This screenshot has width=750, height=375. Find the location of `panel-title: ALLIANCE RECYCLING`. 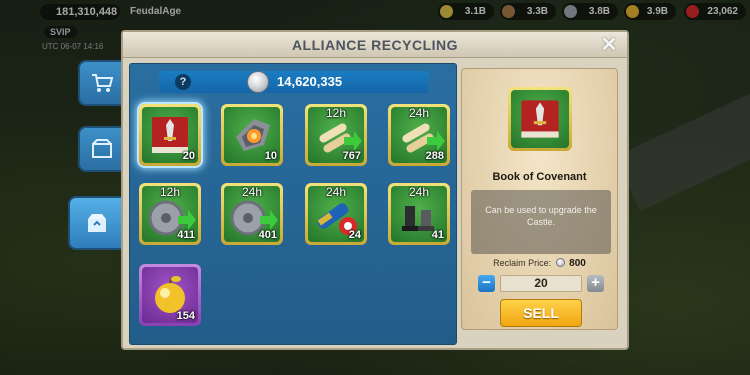

panel-title: ALLIANCE RECYCLING is located at coordinates (375, 45).